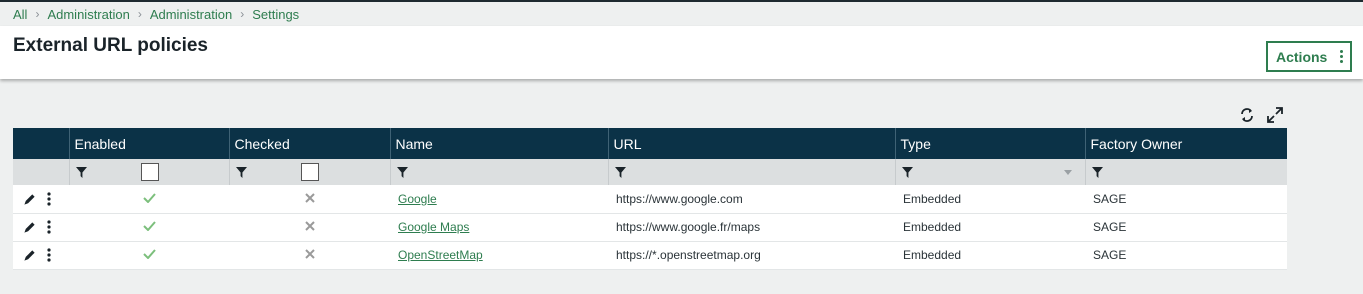  I want to click on filter-cell-checked, so click(309, 172).